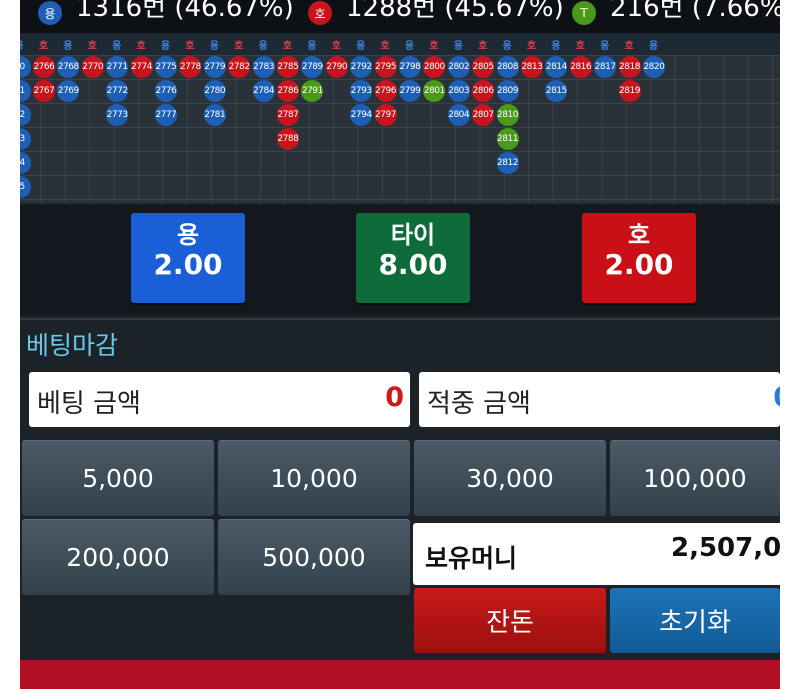 Image resolution: width=800 pixels, height=689 pixels. Describe the element at coordinates (695, 478) in the screenshot. I see `chip-100000-button: 100,000` at that location.